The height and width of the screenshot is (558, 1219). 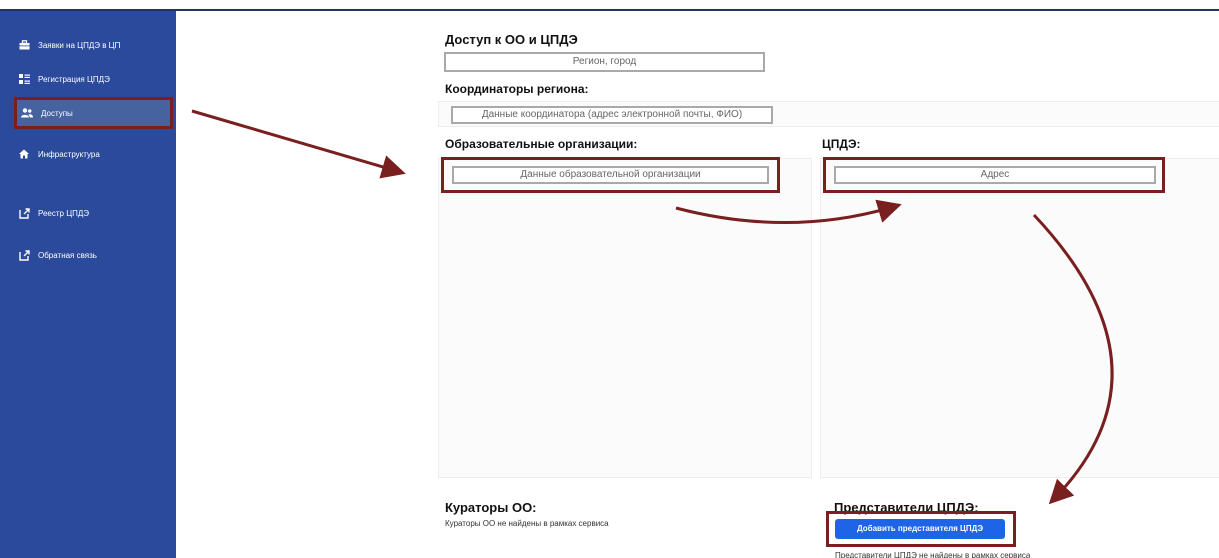 I want to click on arrow-address-to-button, so click(x=1073, y=359).